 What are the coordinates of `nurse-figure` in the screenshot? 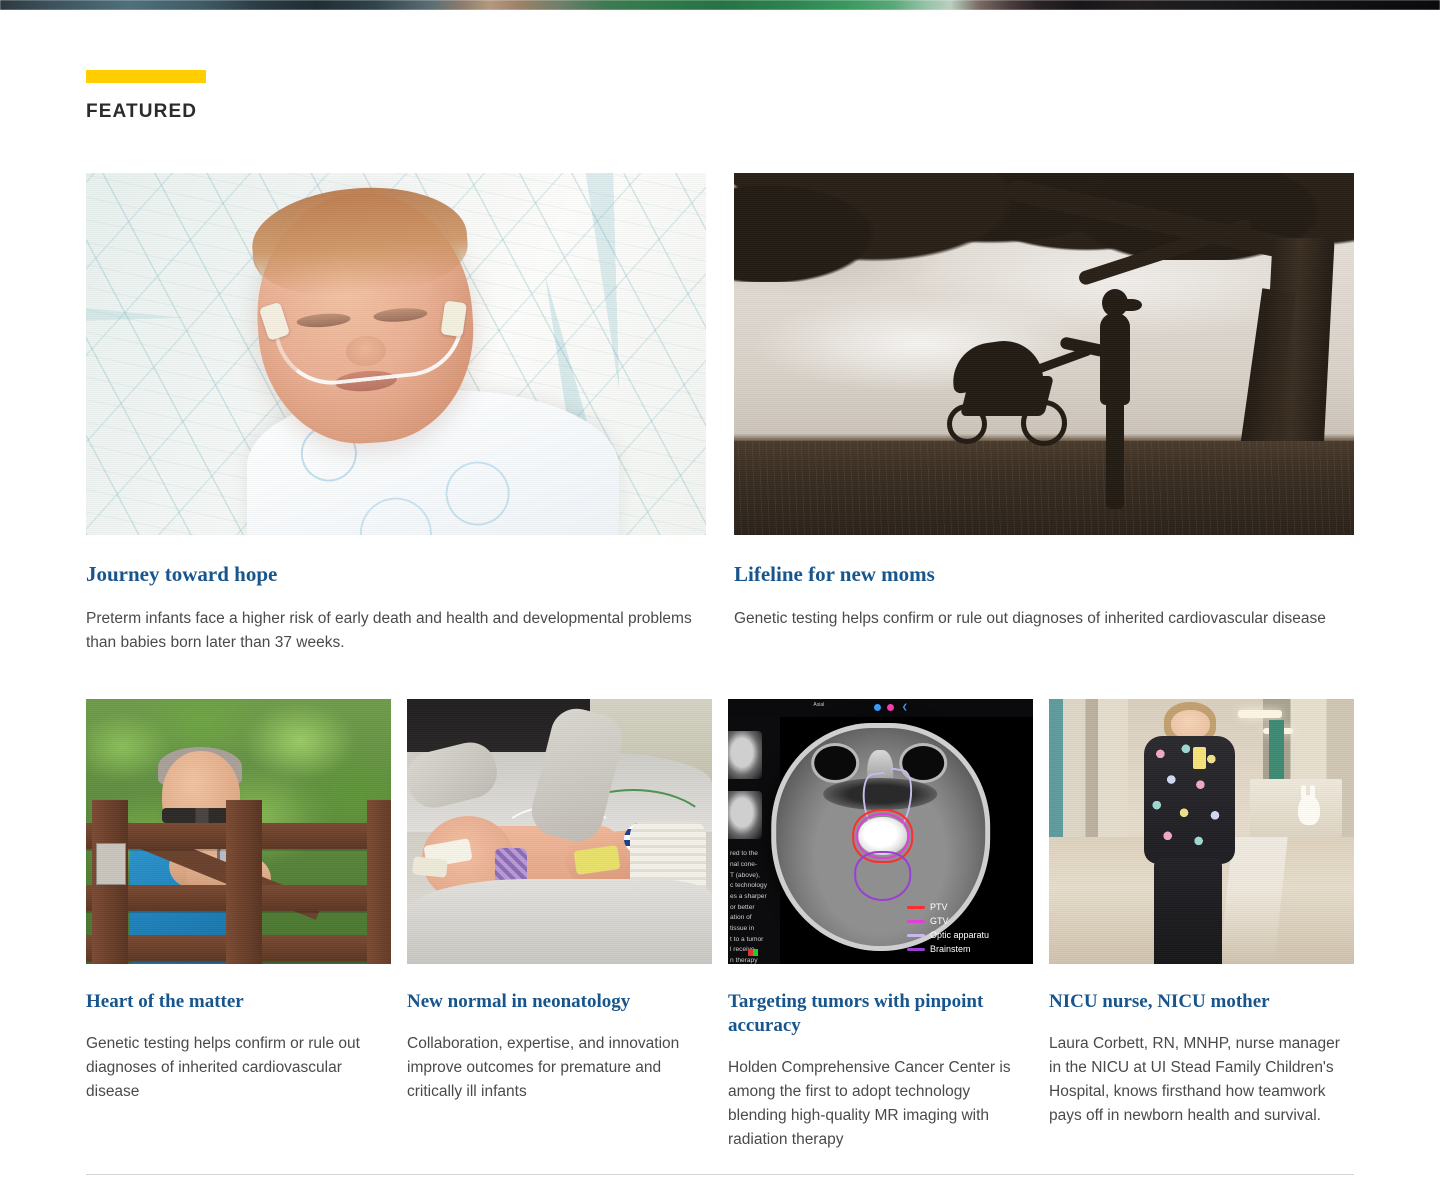 It's located at (1189, 832).